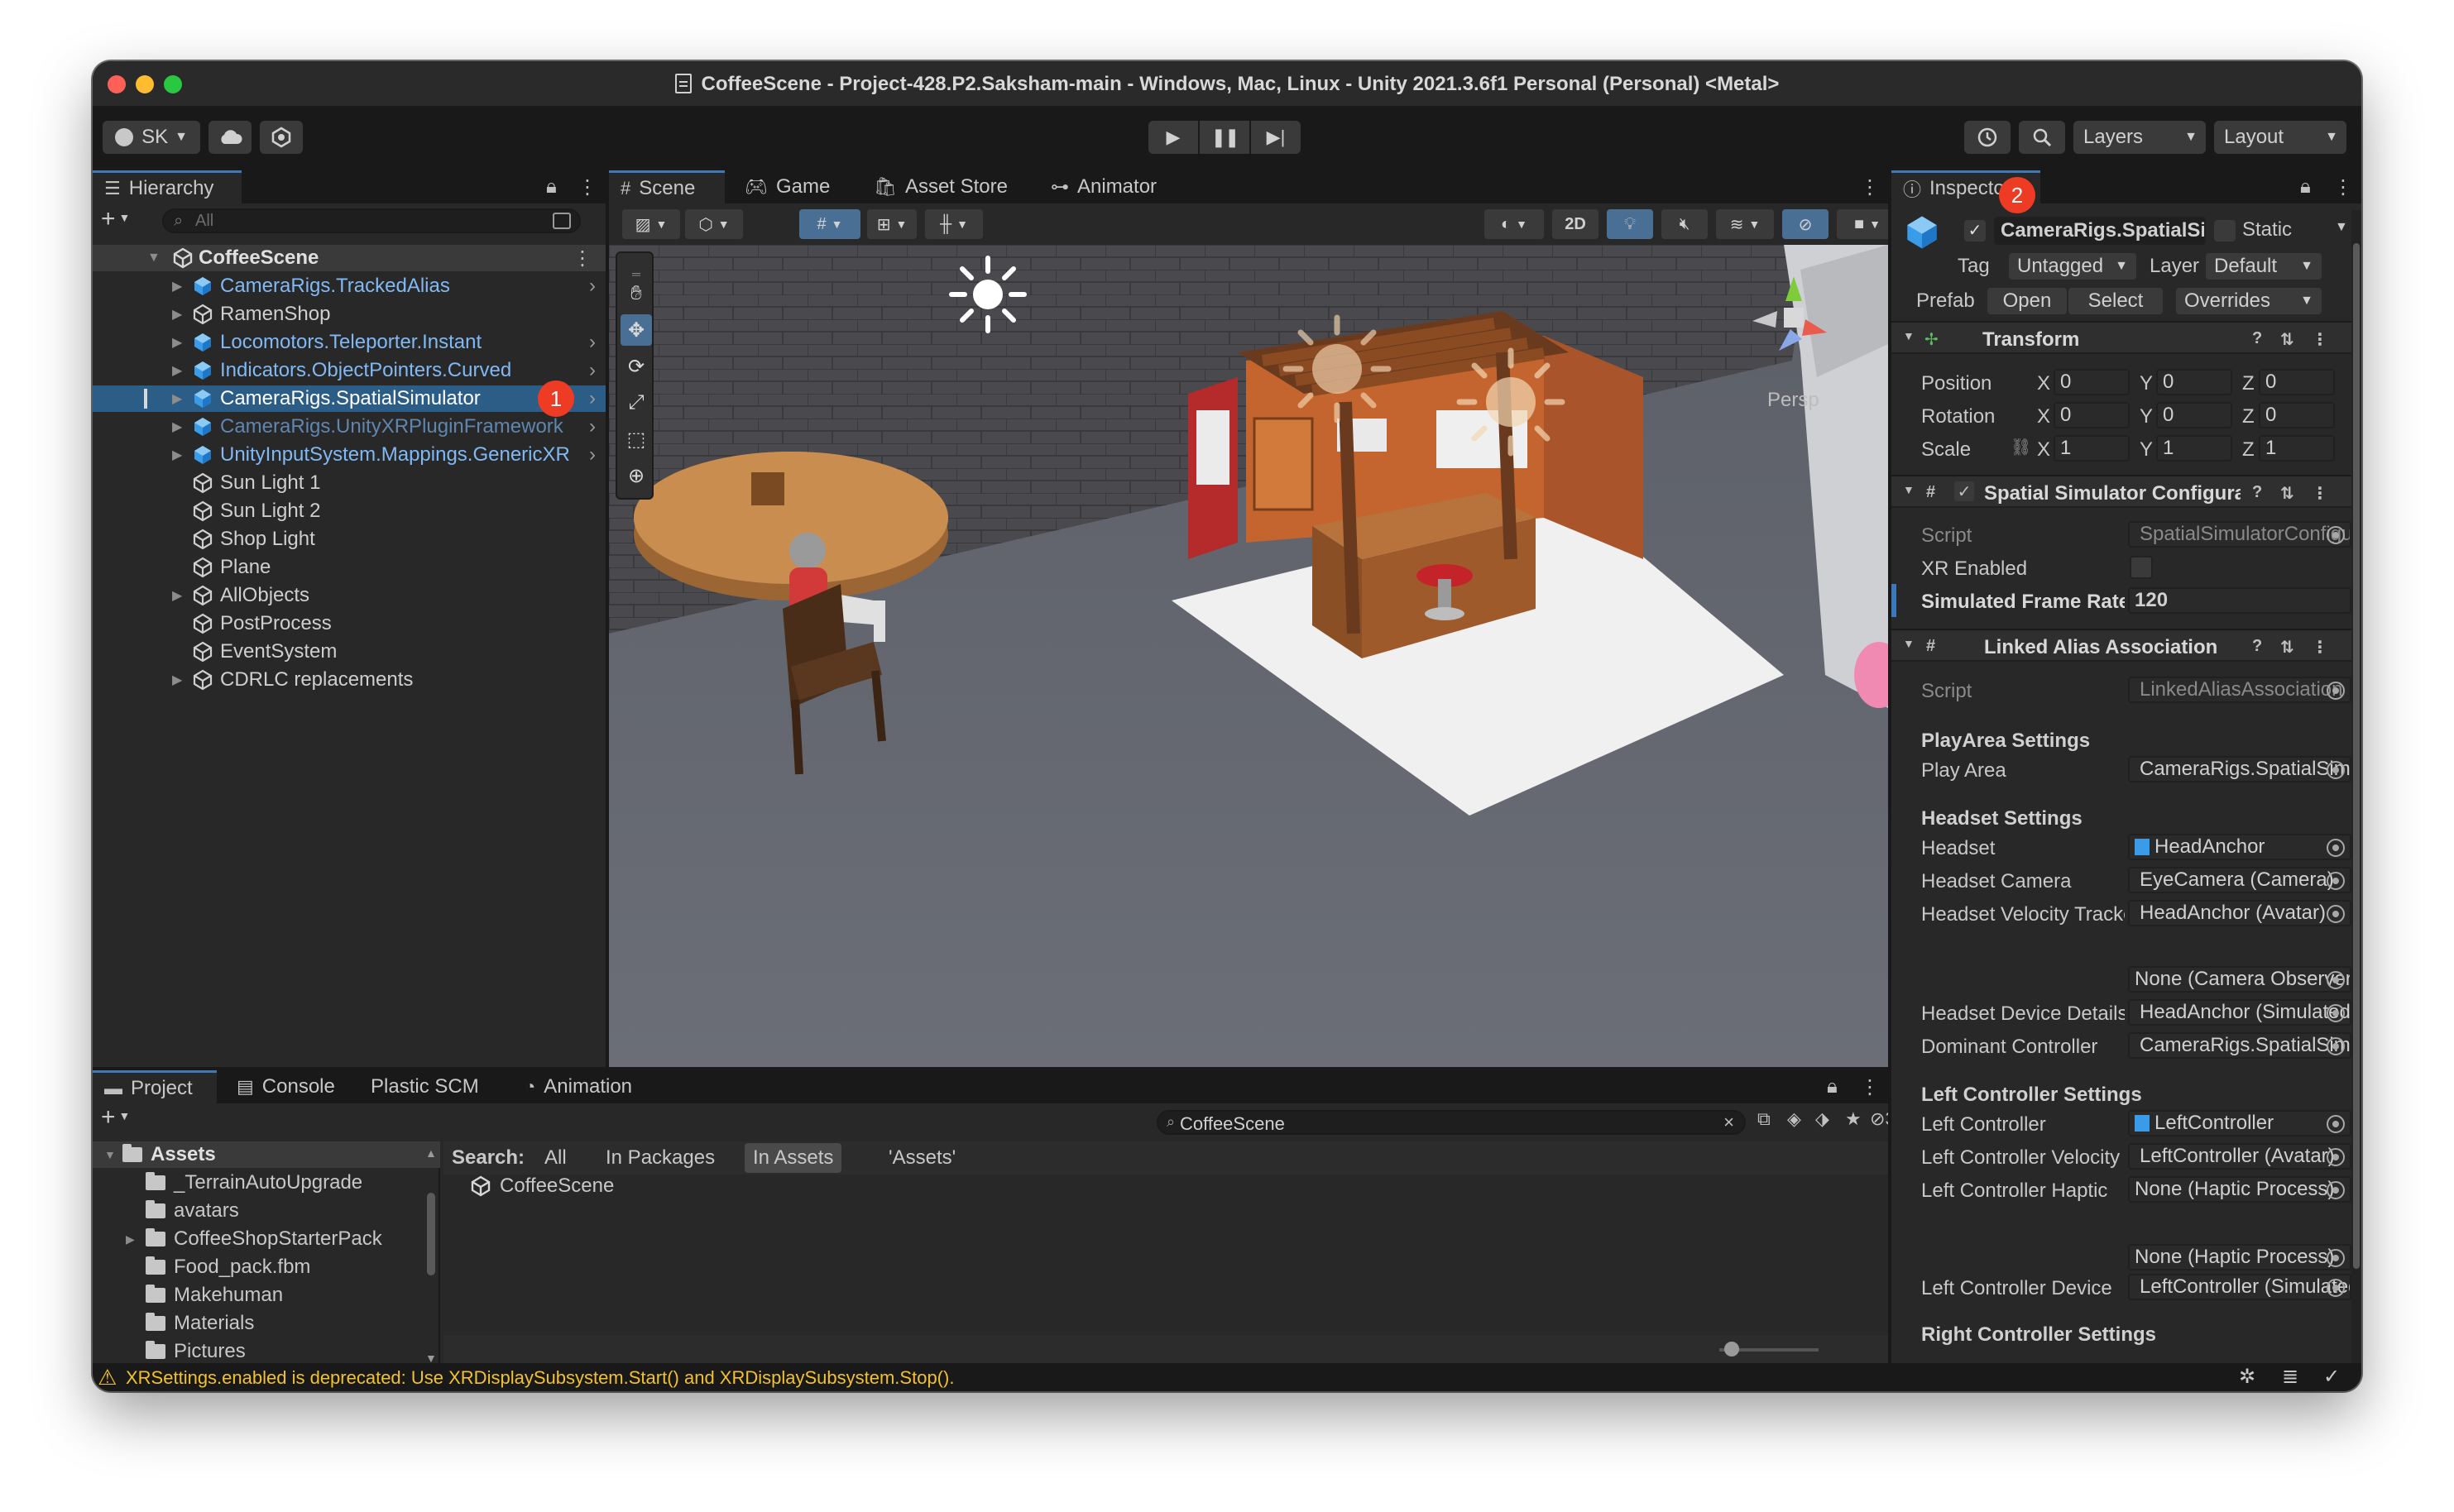 The height and width of the screenshot is (1512, 2454). I want to click on folder-item: Makehuman, so click(259, 1295).